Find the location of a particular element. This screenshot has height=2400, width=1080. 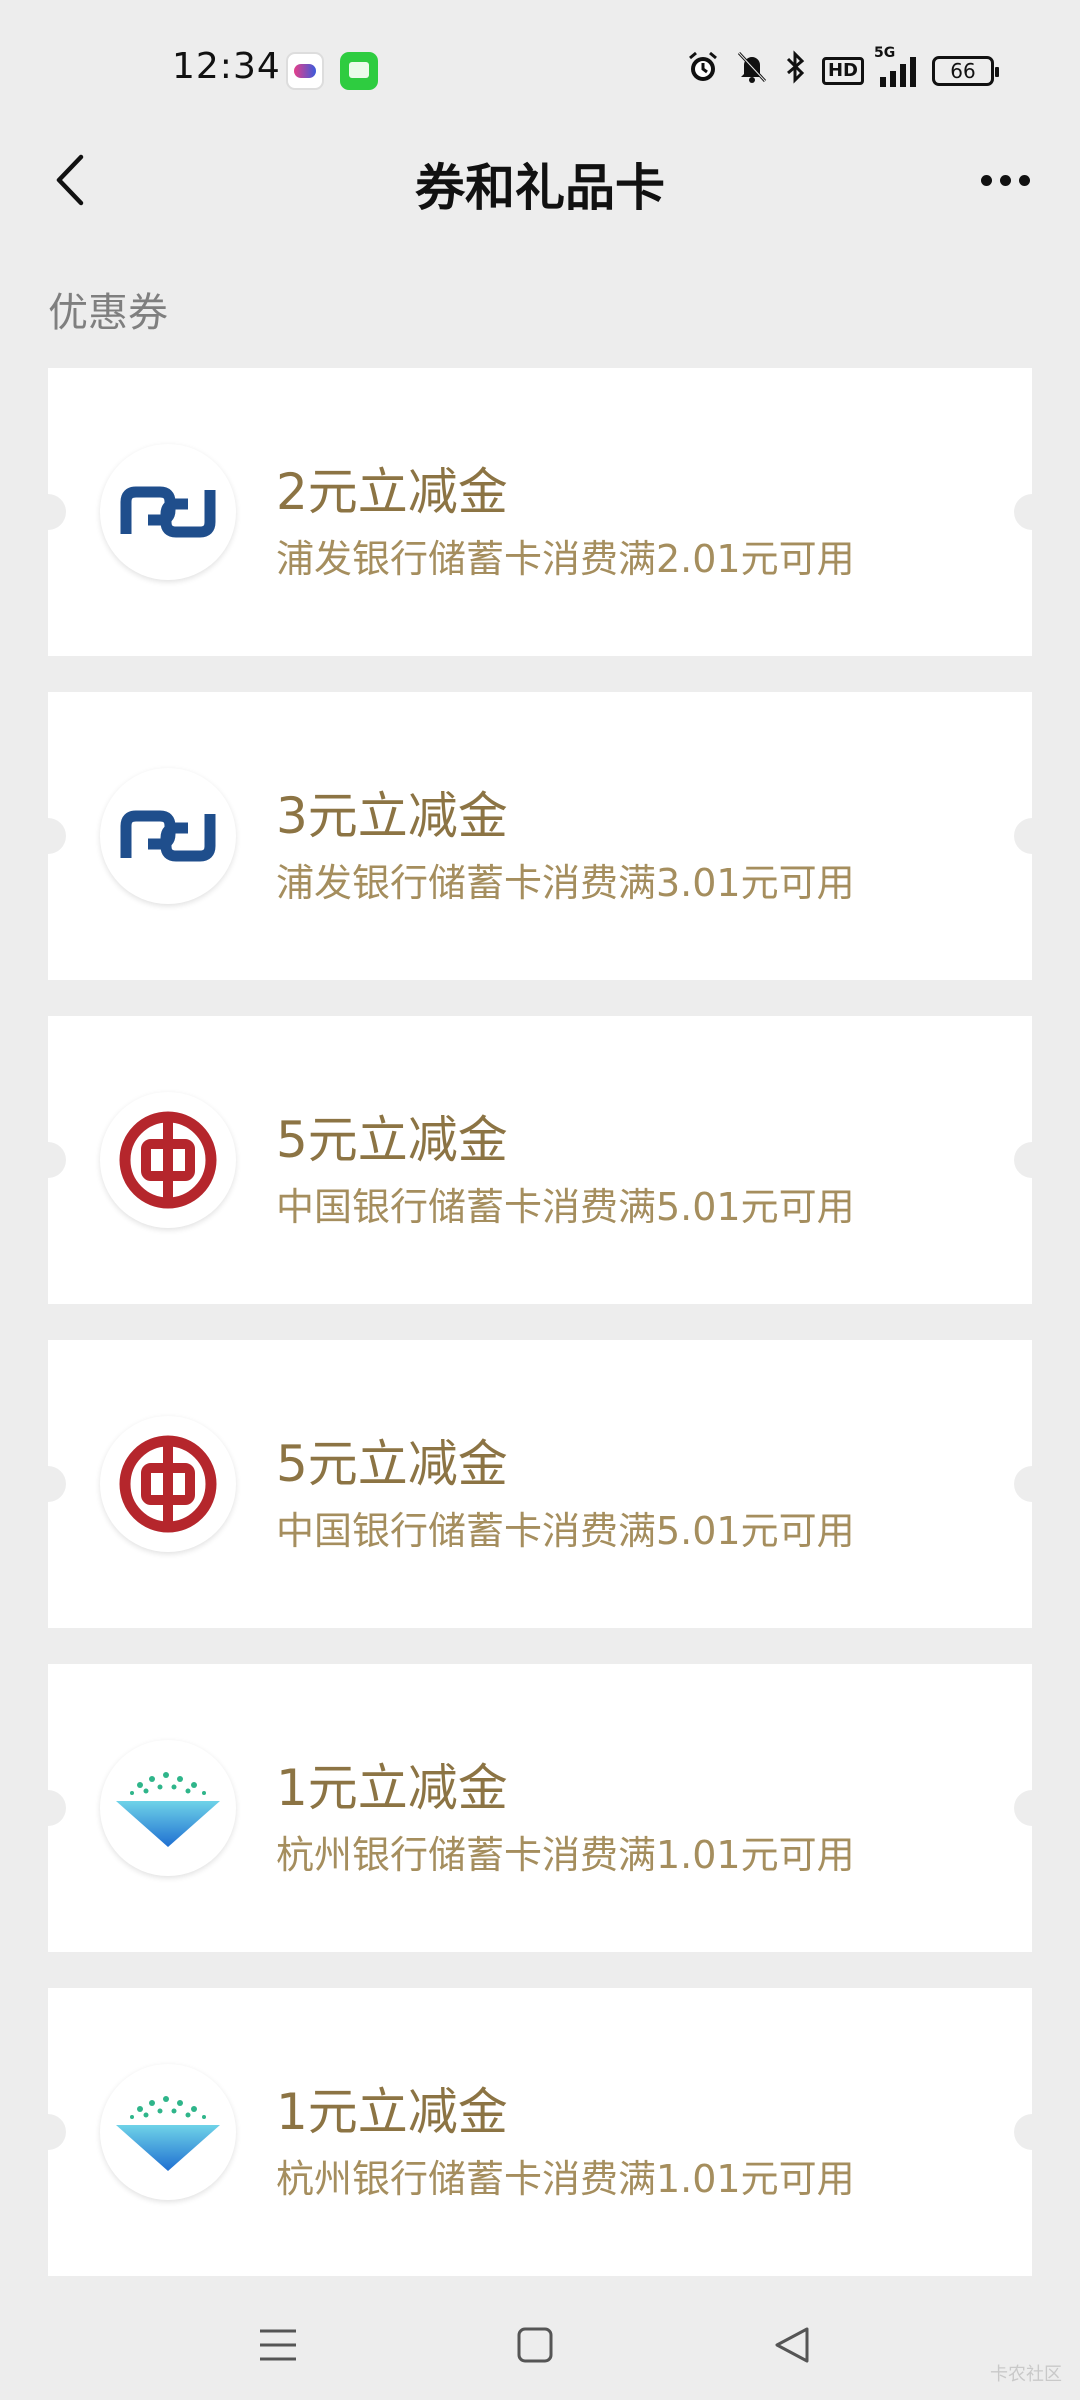

coupon-card: 2元立减金 浦发银行储蓄卡消费满2.01元可用 is located at coordinates (540, 512).